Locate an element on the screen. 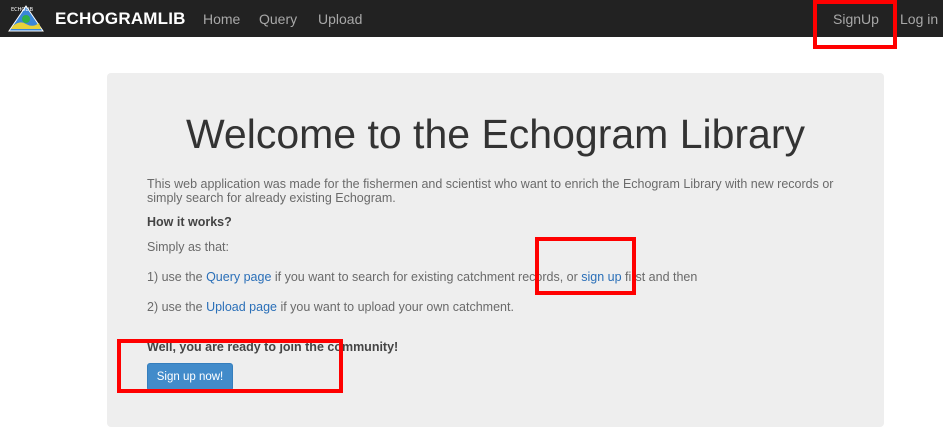 The width and height of the screenshot is (943, 428). brand-name: ECHOGRAMLIB is located at coordinates (120, 19).